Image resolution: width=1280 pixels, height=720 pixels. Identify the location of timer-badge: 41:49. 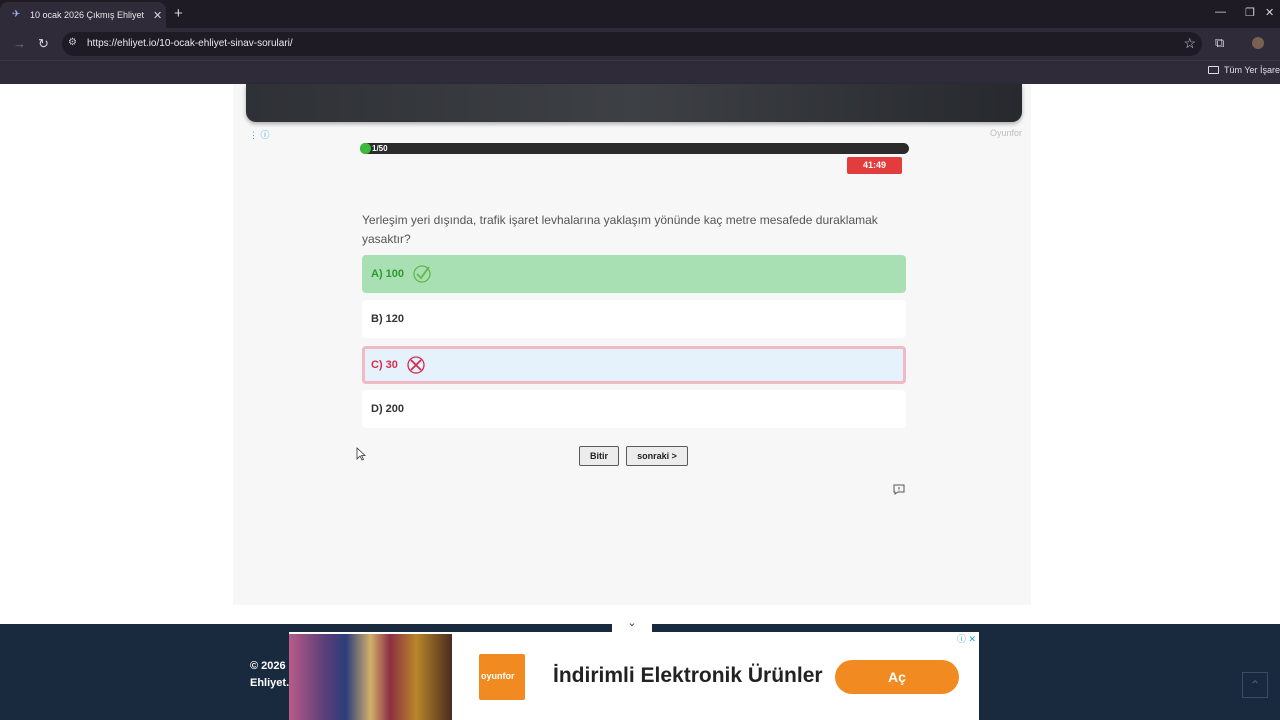
(874, 165).